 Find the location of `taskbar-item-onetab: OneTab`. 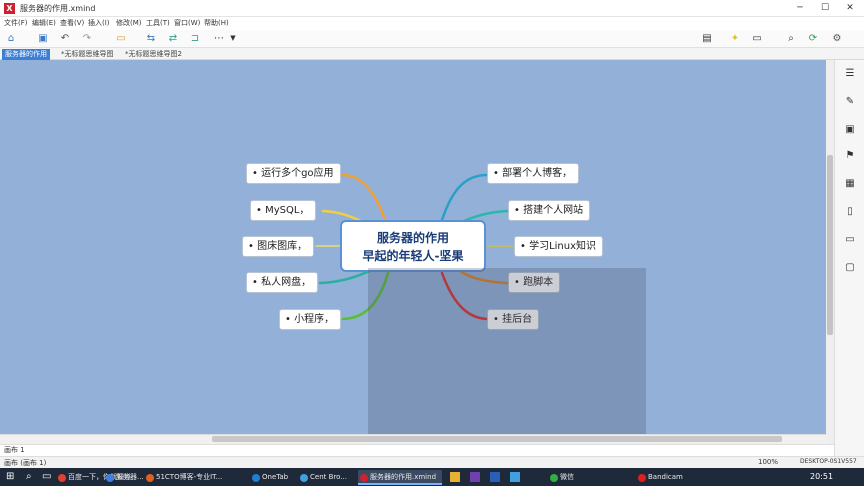

taskbar-item-onetab: OneTab is located at coordinates (274, 477).